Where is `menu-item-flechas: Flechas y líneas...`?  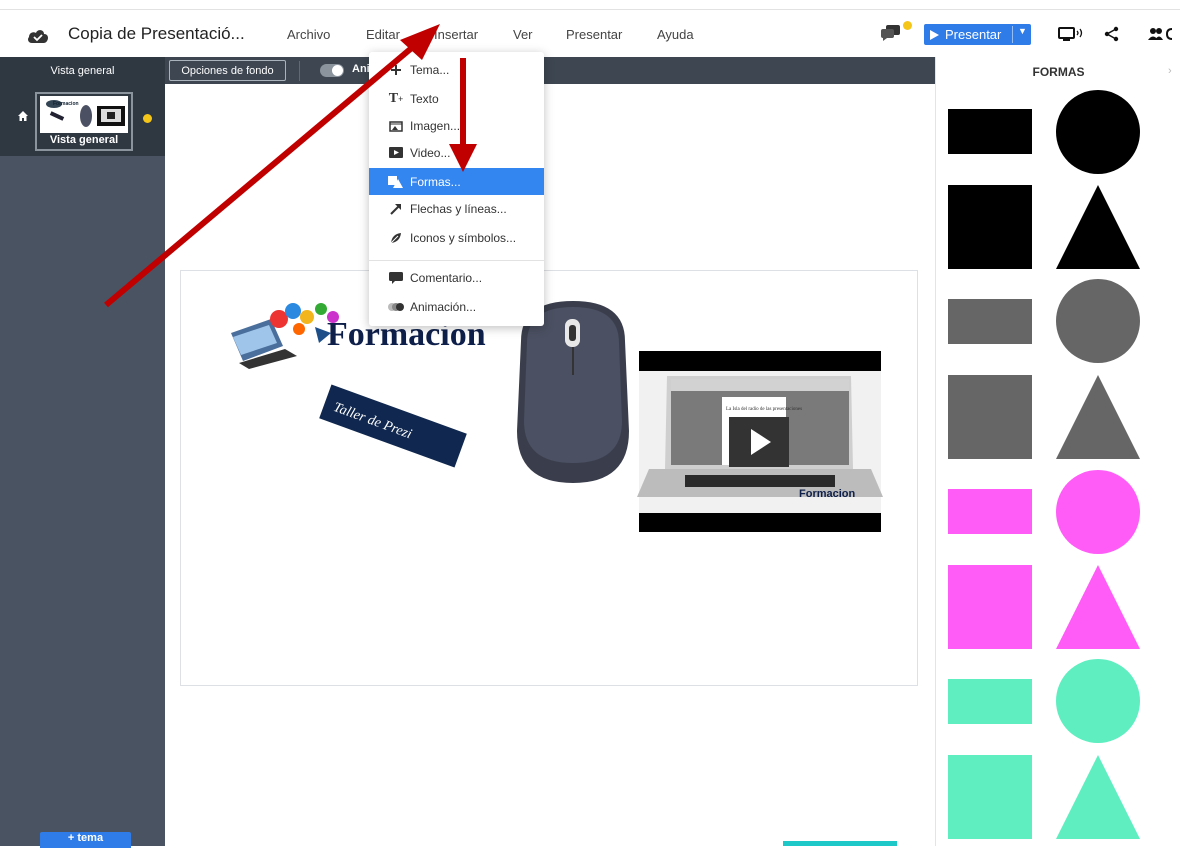 menu-item-flechas: Flechas y líneas... is located at coordinates (456, 208).